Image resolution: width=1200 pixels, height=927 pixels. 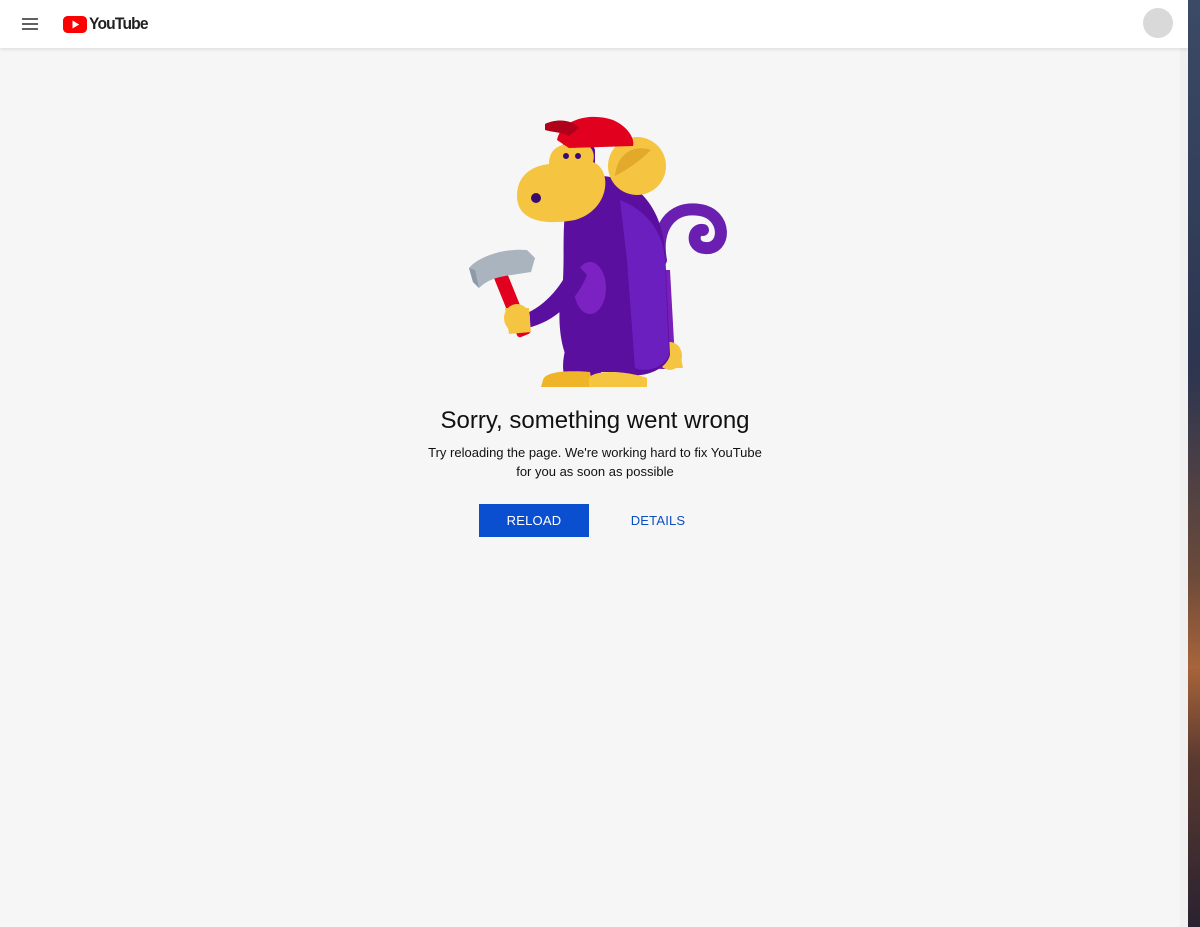 I want to click on desktop-wallpaper-strip, so click(x=1194, y=463).